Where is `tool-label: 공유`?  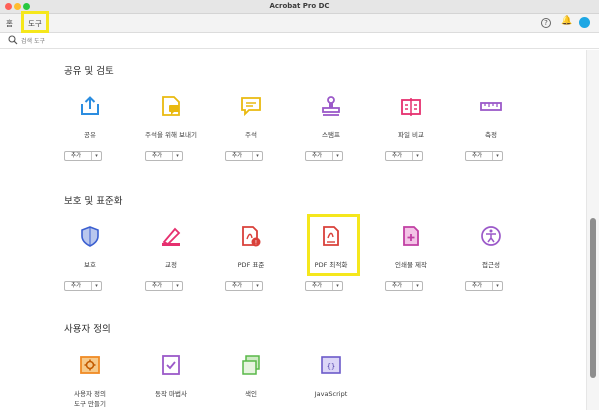
tool-label: 공유 is located at coordinates (90, 135).